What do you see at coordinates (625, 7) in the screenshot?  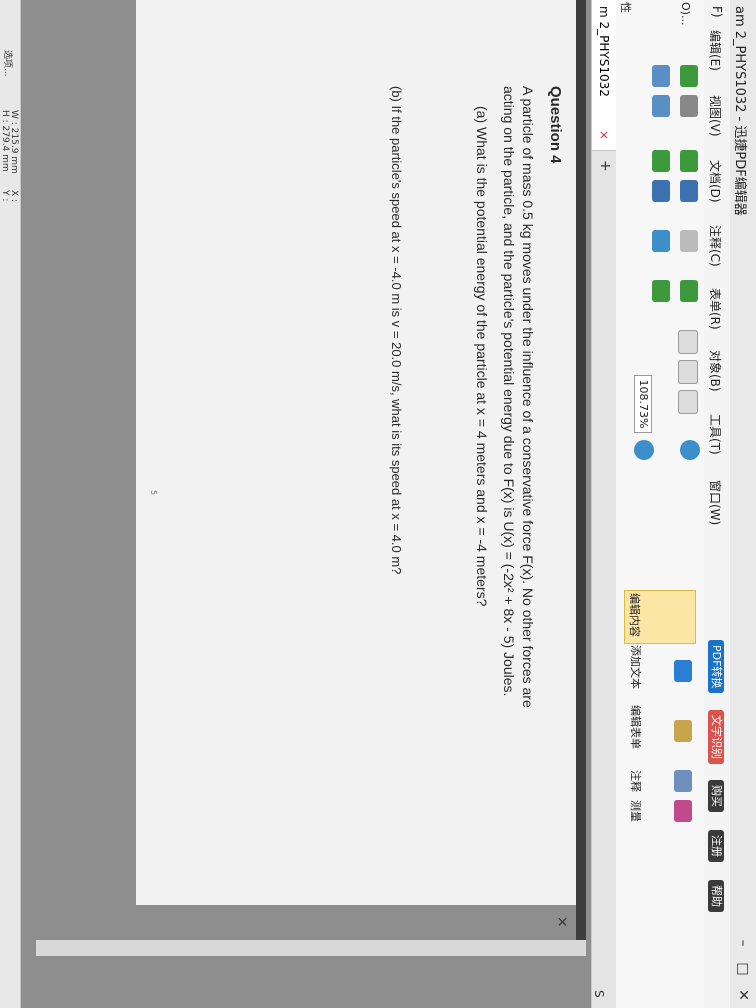 I see `ribbon-left-label2: 性` at bounding box center [625, 7].